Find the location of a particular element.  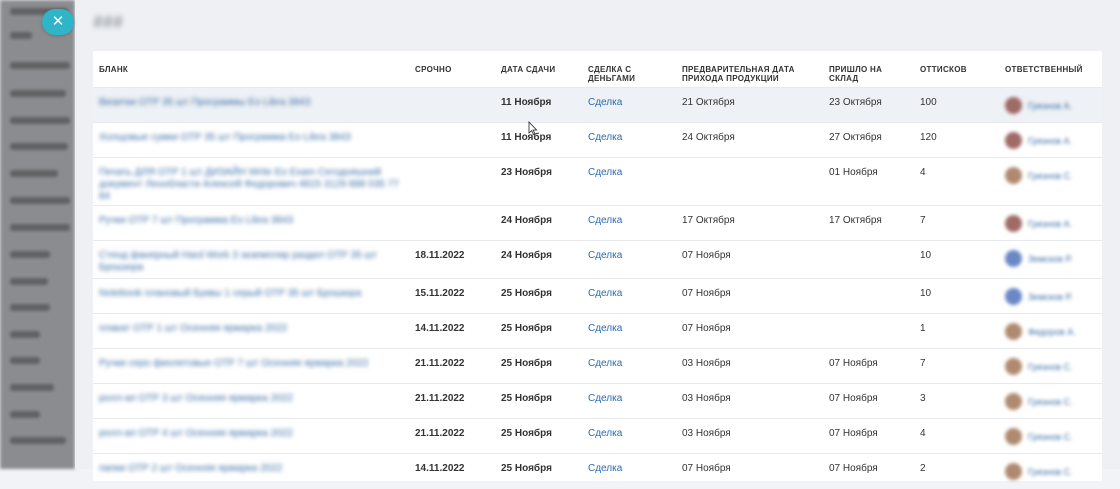

cell-pre-date-text: 24 Октября is located at coordinates (708, 137).